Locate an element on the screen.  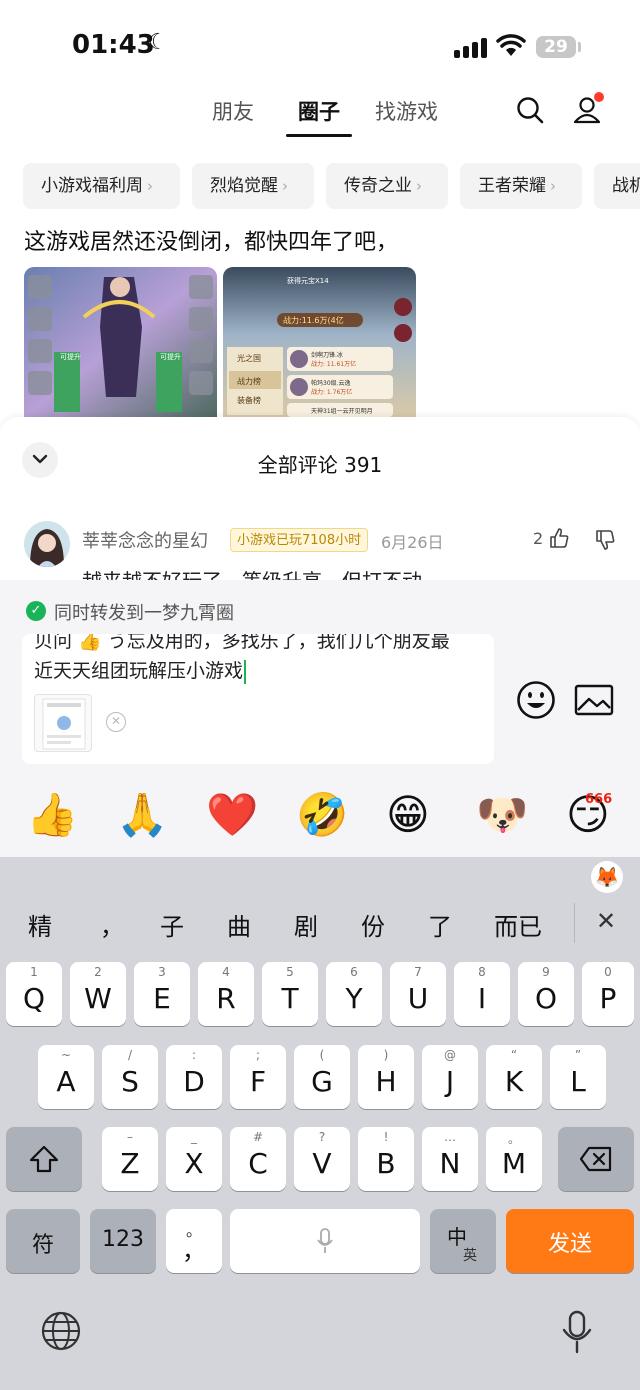
candidate-bar: 精 ， 子 曲 剧 份 了 而已 ✕ is located at coordinates (320, 904).